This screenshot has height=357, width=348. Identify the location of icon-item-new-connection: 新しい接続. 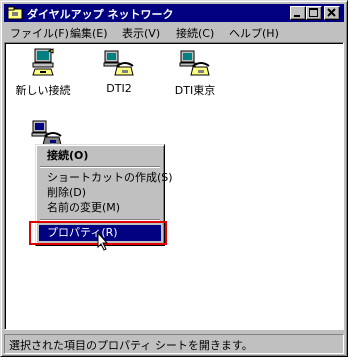
(43, 72).